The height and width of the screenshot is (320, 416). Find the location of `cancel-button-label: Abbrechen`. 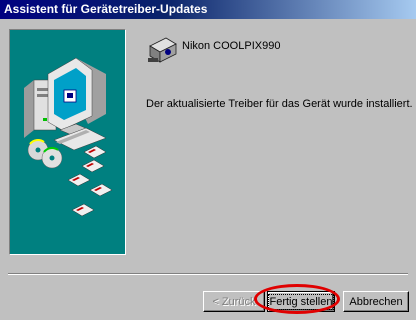

cancel-button-label: Abbrechen is located at coordinates (376, 301).